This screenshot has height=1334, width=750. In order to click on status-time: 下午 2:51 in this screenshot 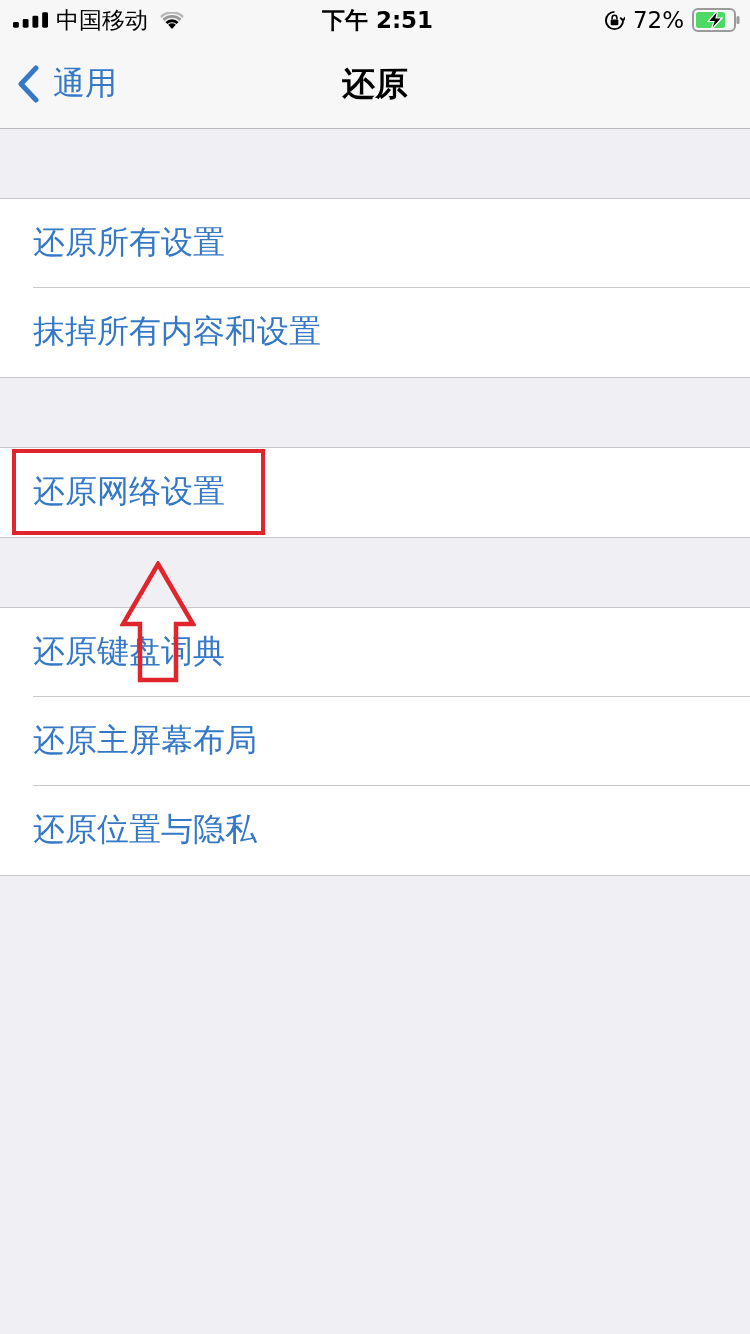, I will do `click(377, 20)`.